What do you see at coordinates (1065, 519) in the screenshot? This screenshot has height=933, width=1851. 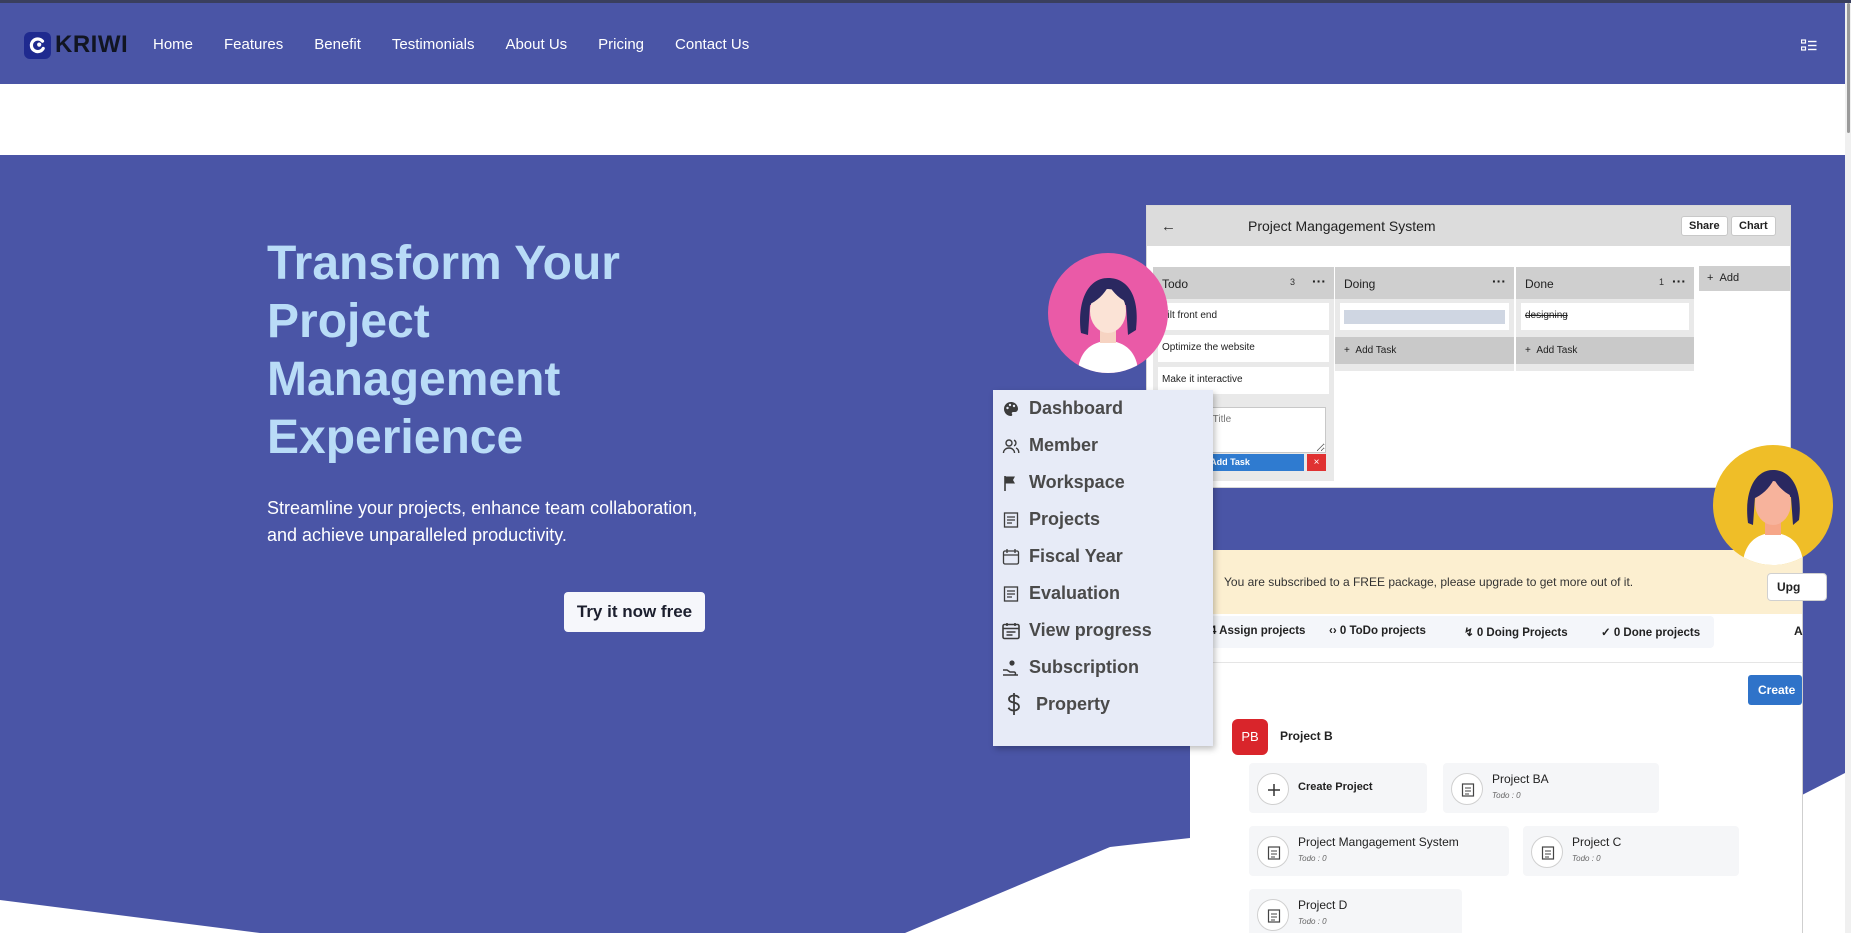 I see `sidebar-item-label: Projects` at bounding box center [1065, 519].